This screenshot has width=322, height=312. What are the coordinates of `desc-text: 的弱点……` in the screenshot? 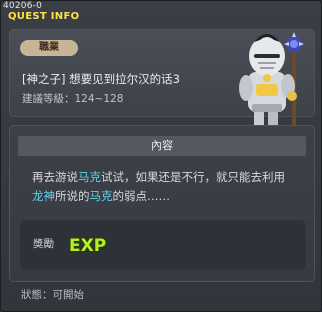 It's located at (141, 196).